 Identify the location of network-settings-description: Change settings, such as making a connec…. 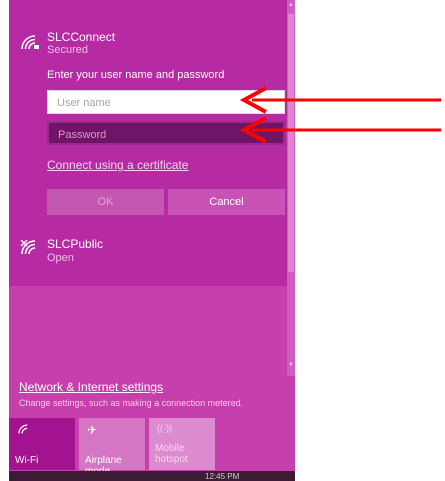
(131, 403).